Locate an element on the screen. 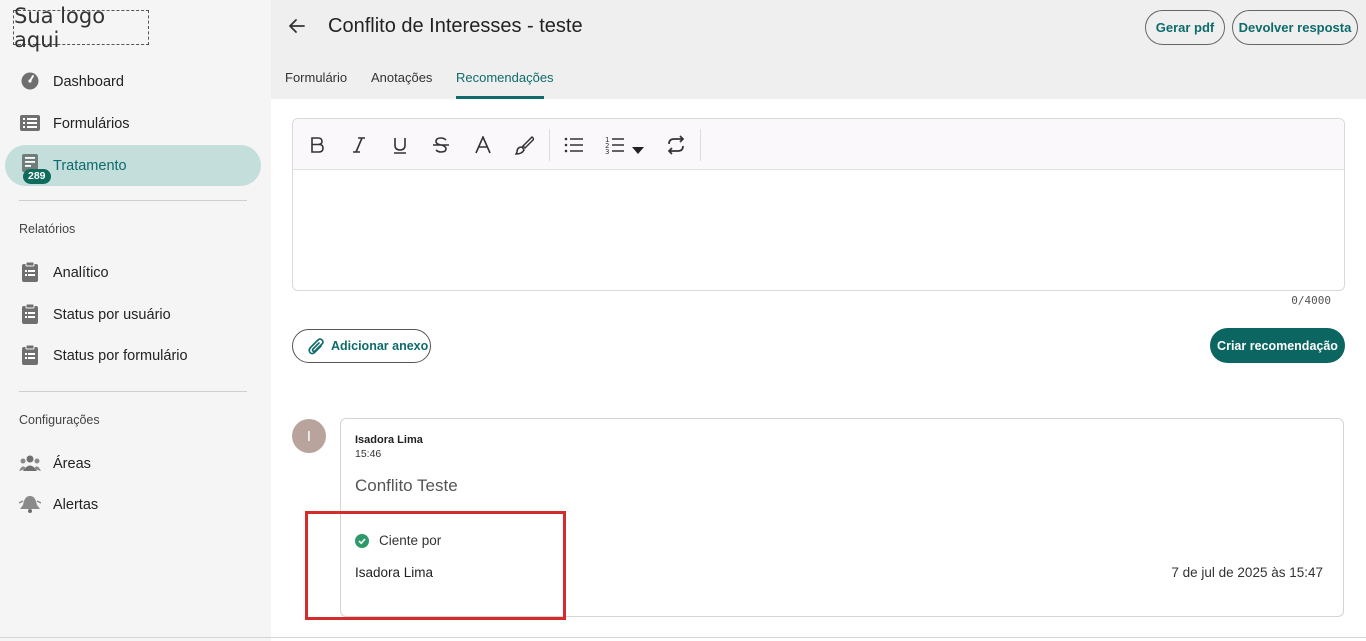  section-title-configuracoes: Configurações is located at coordinates (59, 420).